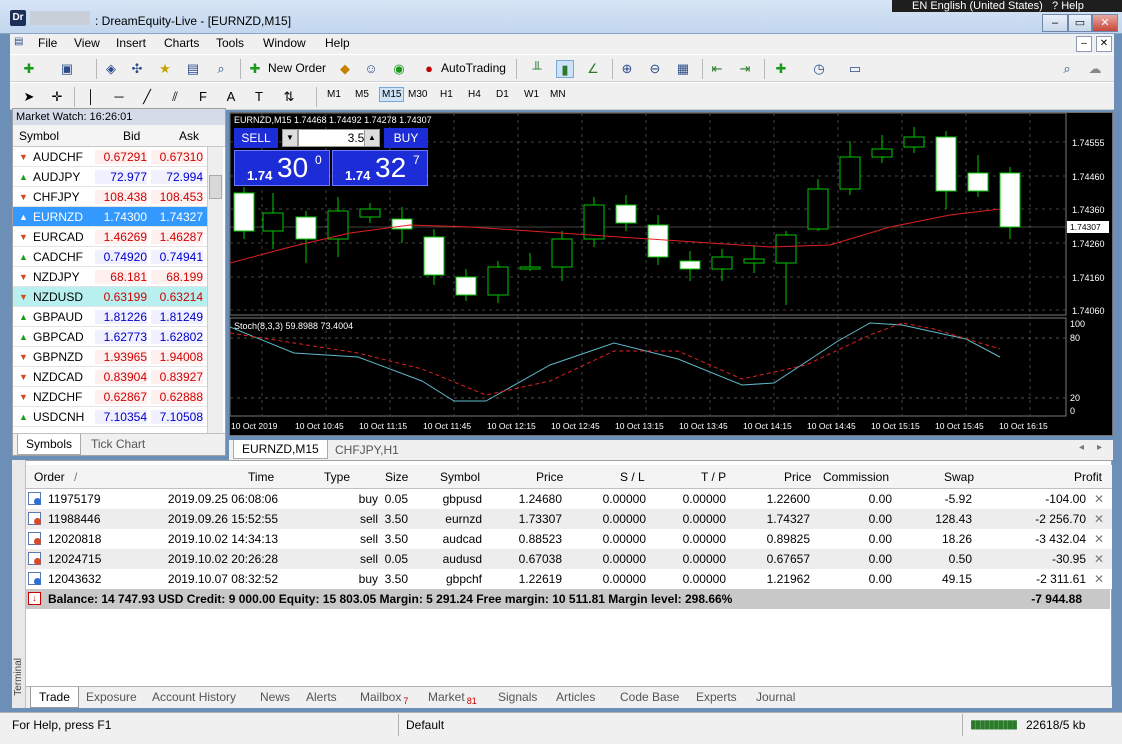 The width and height of the screenshot is (1122, 744). I want to click on vertical-line-icon: │, so click(91, 97).